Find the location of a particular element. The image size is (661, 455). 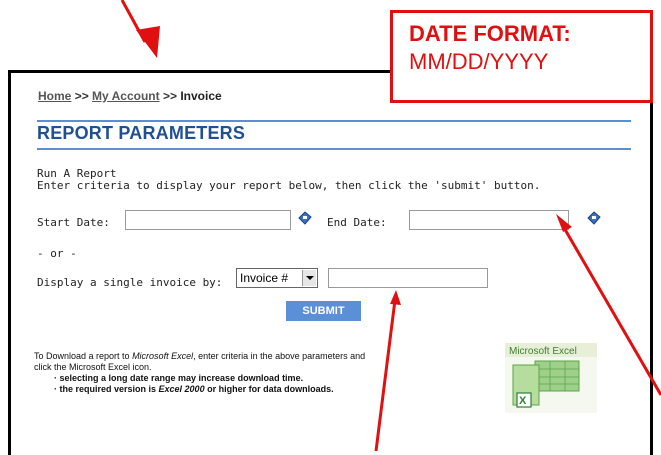

or-separator: - or - is located at coordinates (57, 253).